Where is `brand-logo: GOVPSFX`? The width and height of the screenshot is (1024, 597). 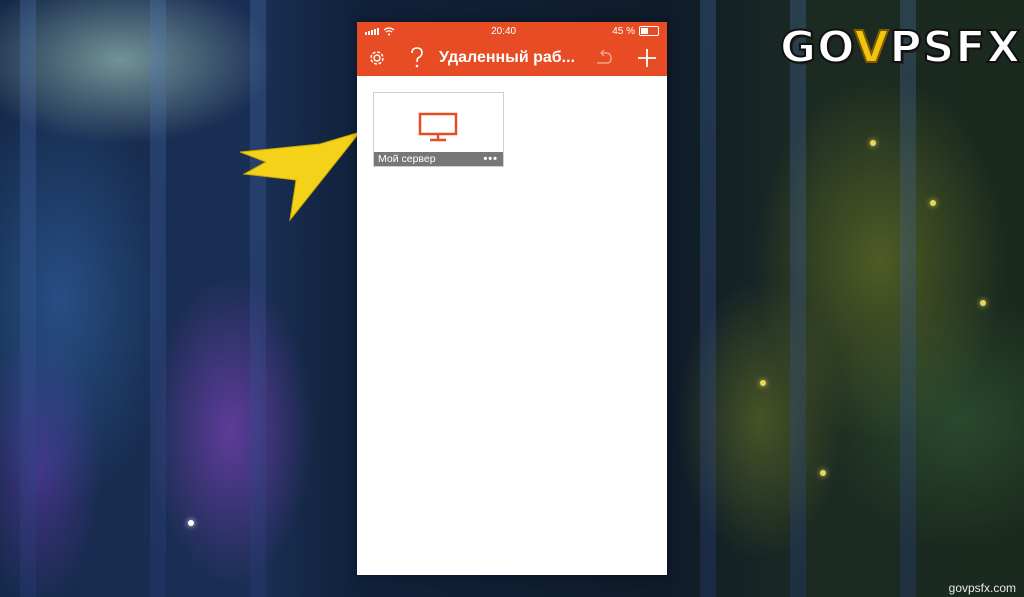 brand-logo: GOVPSFX is located at coordinates (900, 51).